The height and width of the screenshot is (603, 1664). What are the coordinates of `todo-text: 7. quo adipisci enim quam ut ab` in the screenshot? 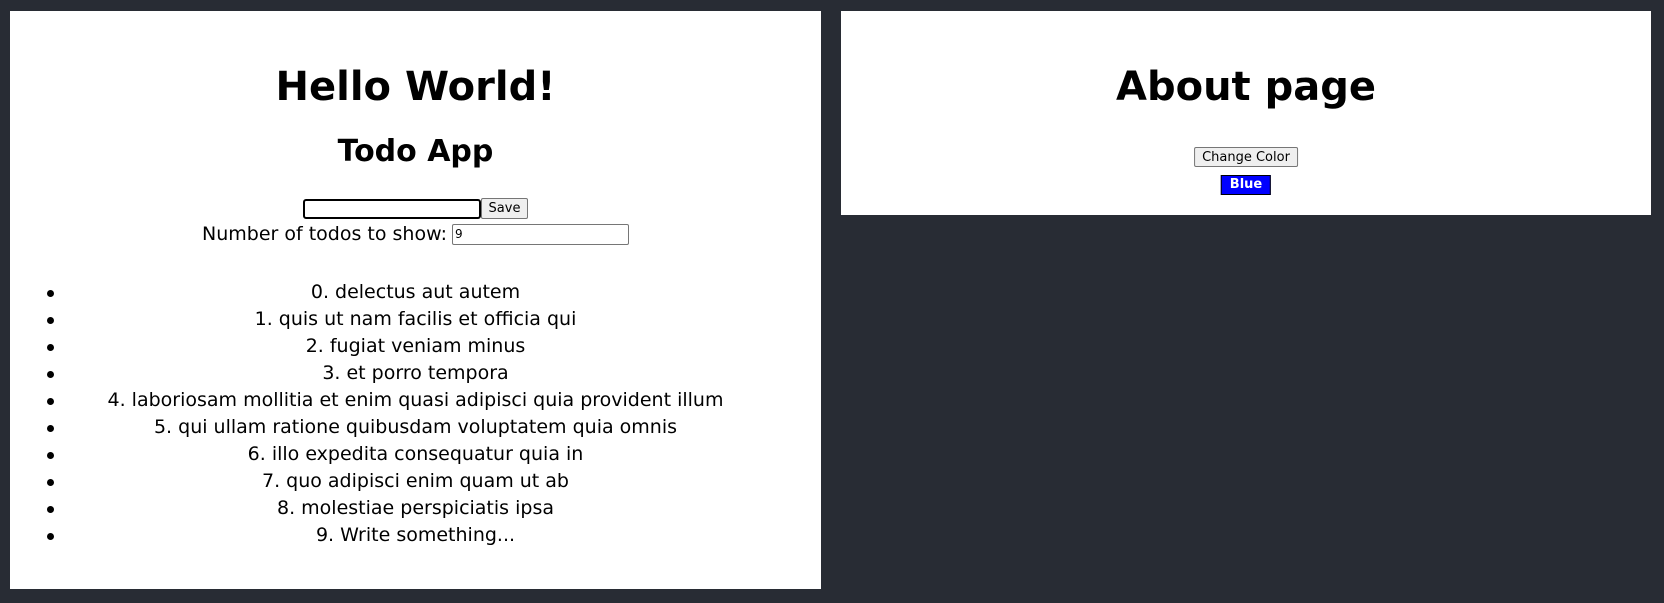 It's located at (415, 481).